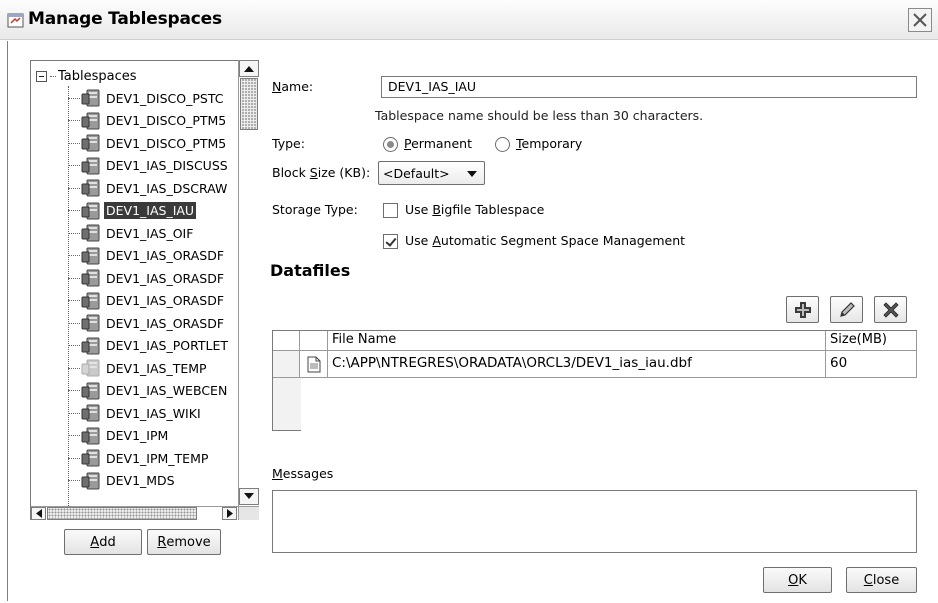 Image resolution: width=938 pixels, height=603 pixels. What do you see at coordinates (920, 20) in the screenshot?
I see `close-window-button` at bounding box center [920, 20].